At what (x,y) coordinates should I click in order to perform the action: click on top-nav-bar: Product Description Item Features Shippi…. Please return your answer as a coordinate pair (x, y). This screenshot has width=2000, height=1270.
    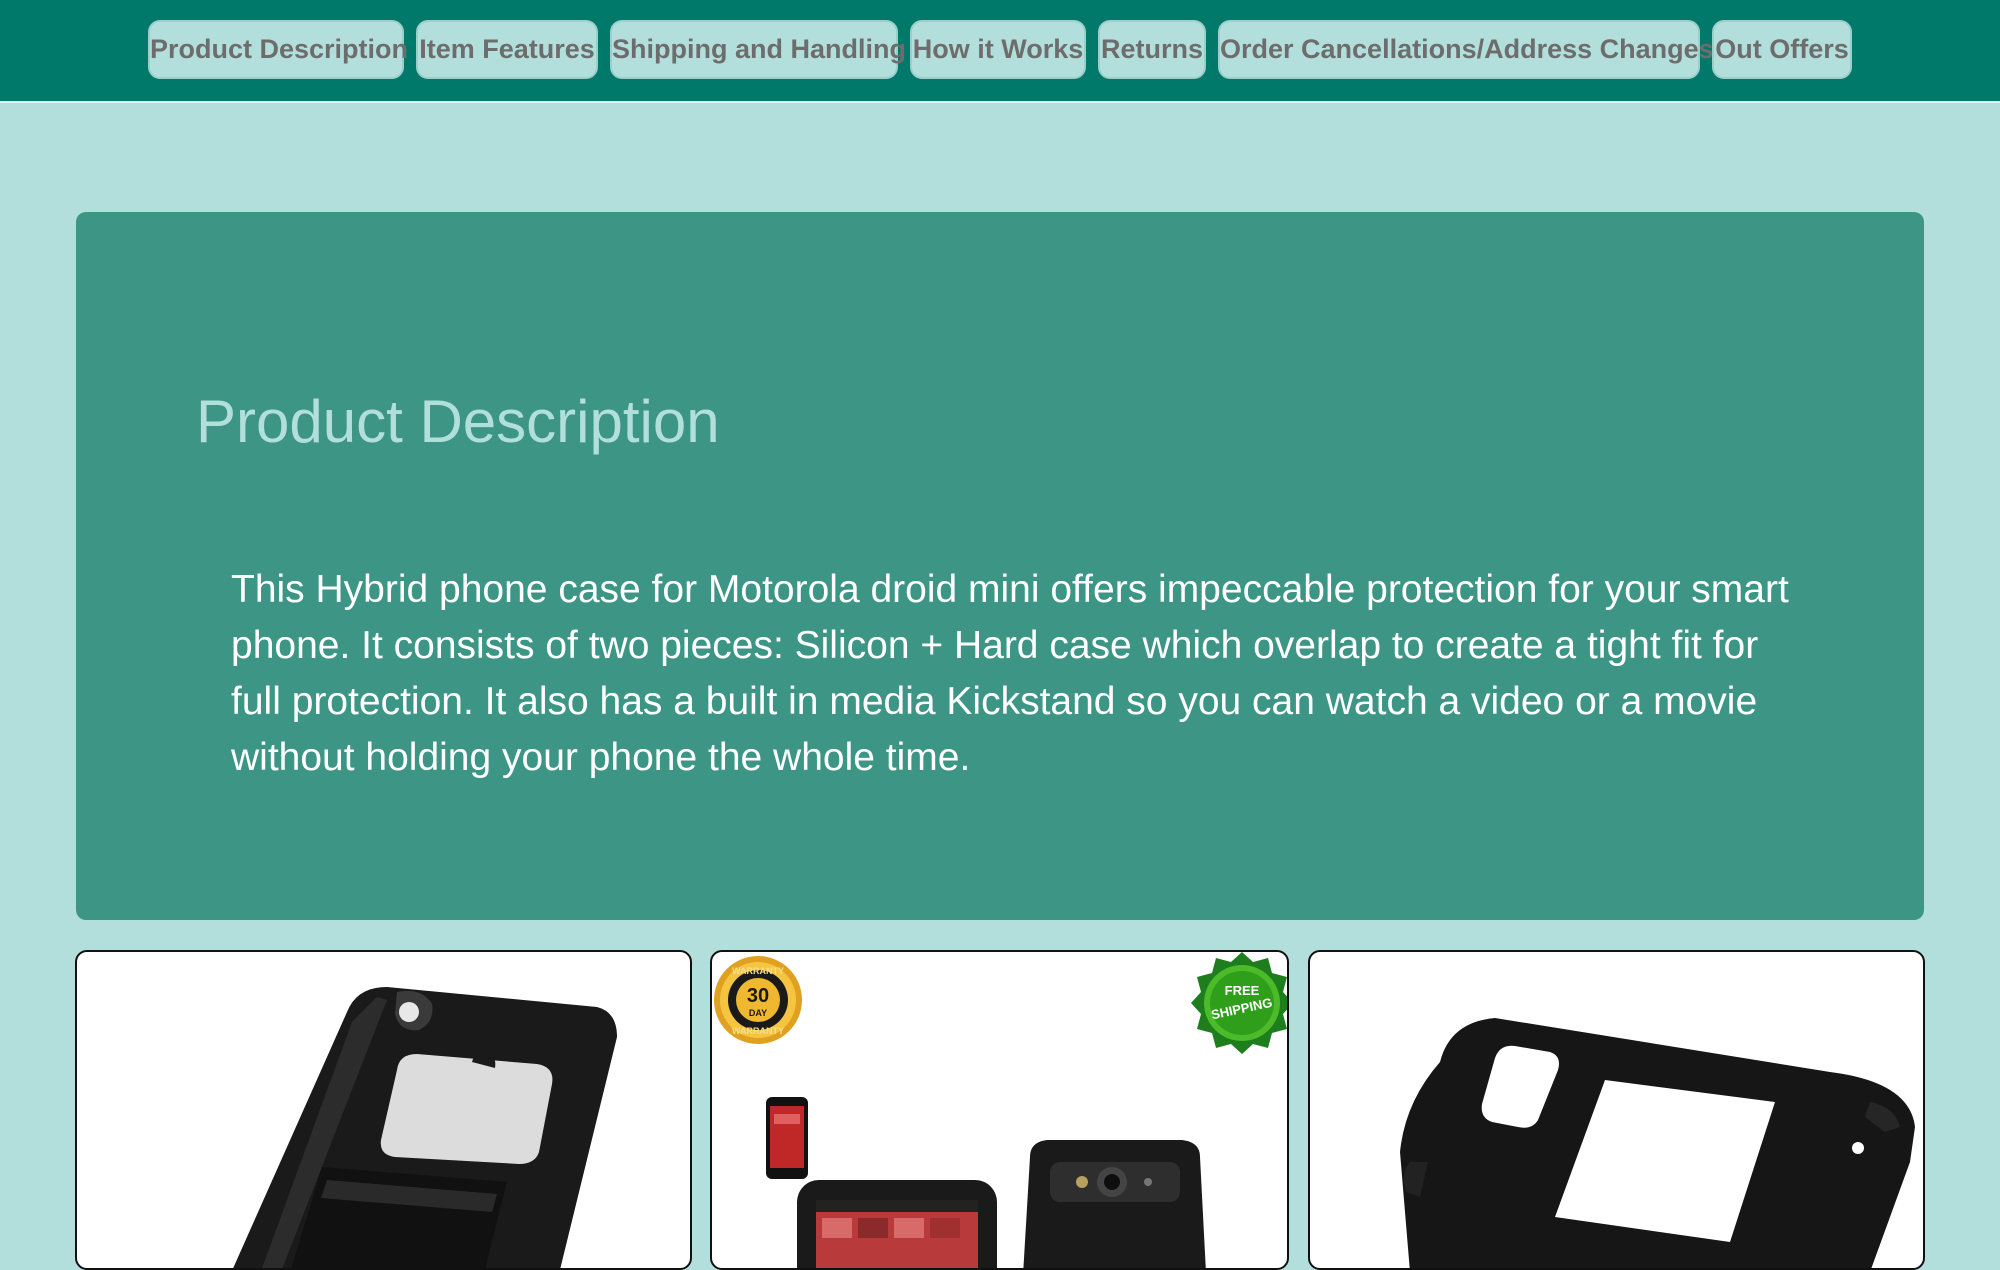
    Looking at the image, I should click on (1000, 51).